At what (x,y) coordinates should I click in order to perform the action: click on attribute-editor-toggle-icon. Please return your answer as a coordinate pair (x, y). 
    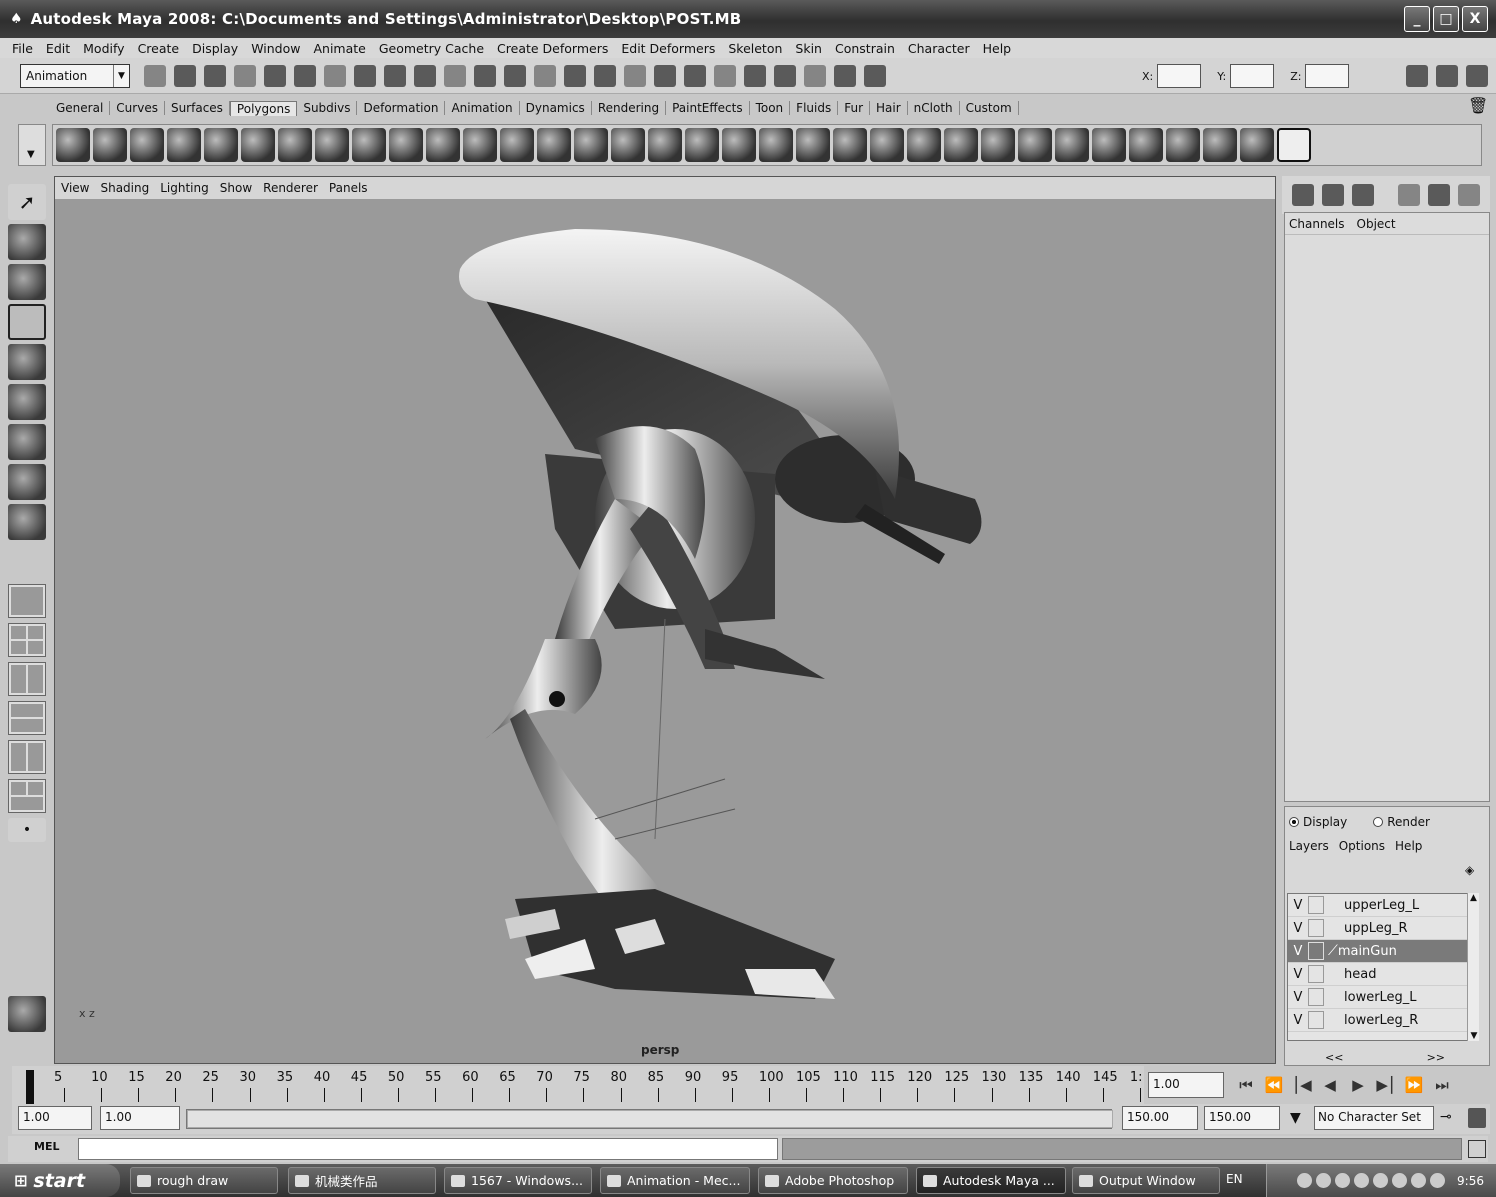
    Looking at the image, I should click on (1363, 195).